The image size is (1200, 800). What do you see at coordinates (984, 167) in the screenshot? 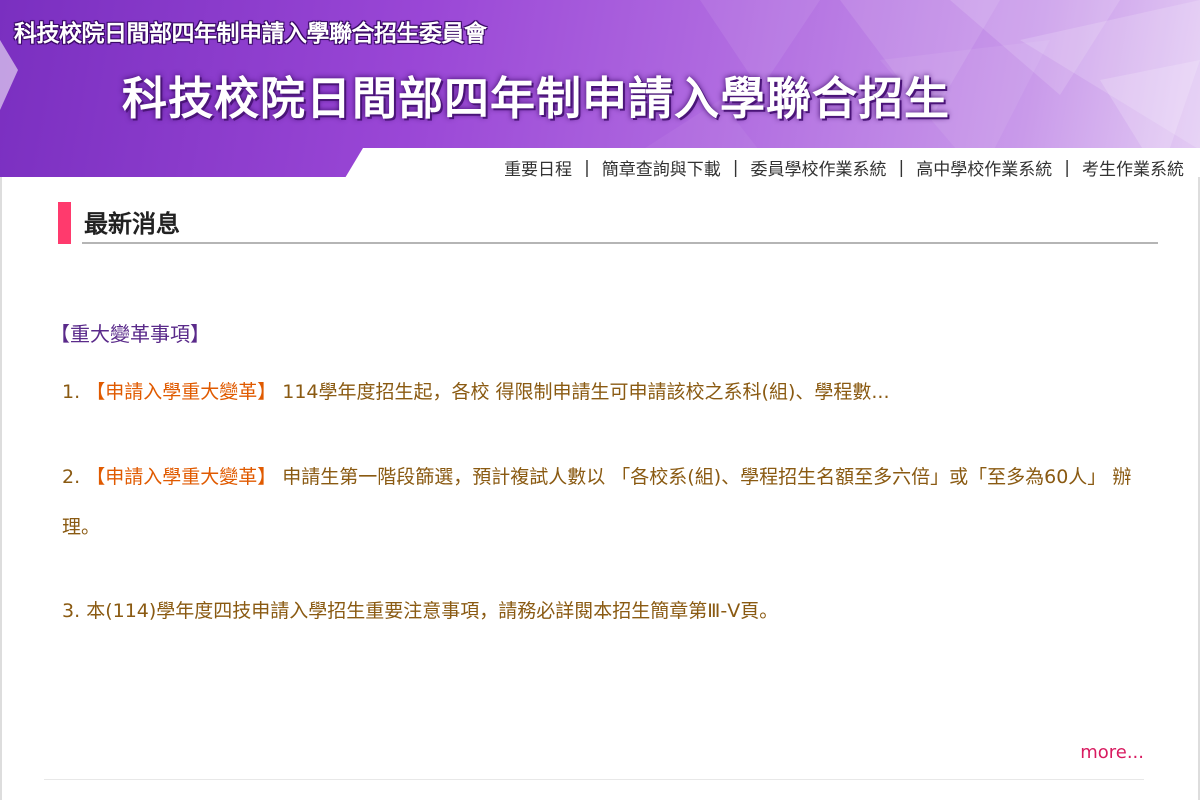
I see `nav-item-high-school: 高中學校作業系統` at bounding box center [984, 167].